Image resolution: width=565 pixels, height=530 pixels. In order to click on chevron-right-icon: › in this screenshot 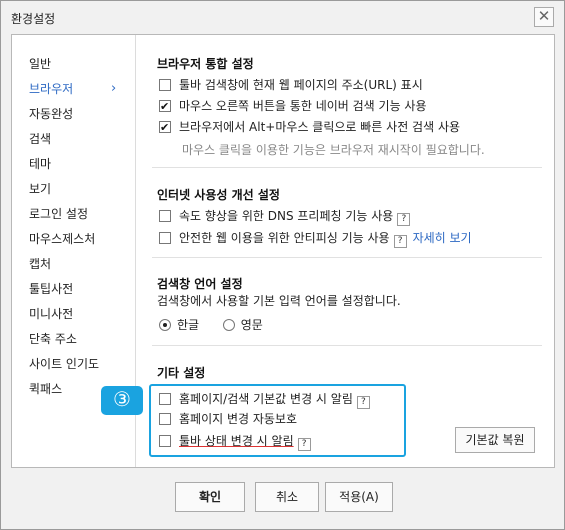, I will do `click(114, 88)`.